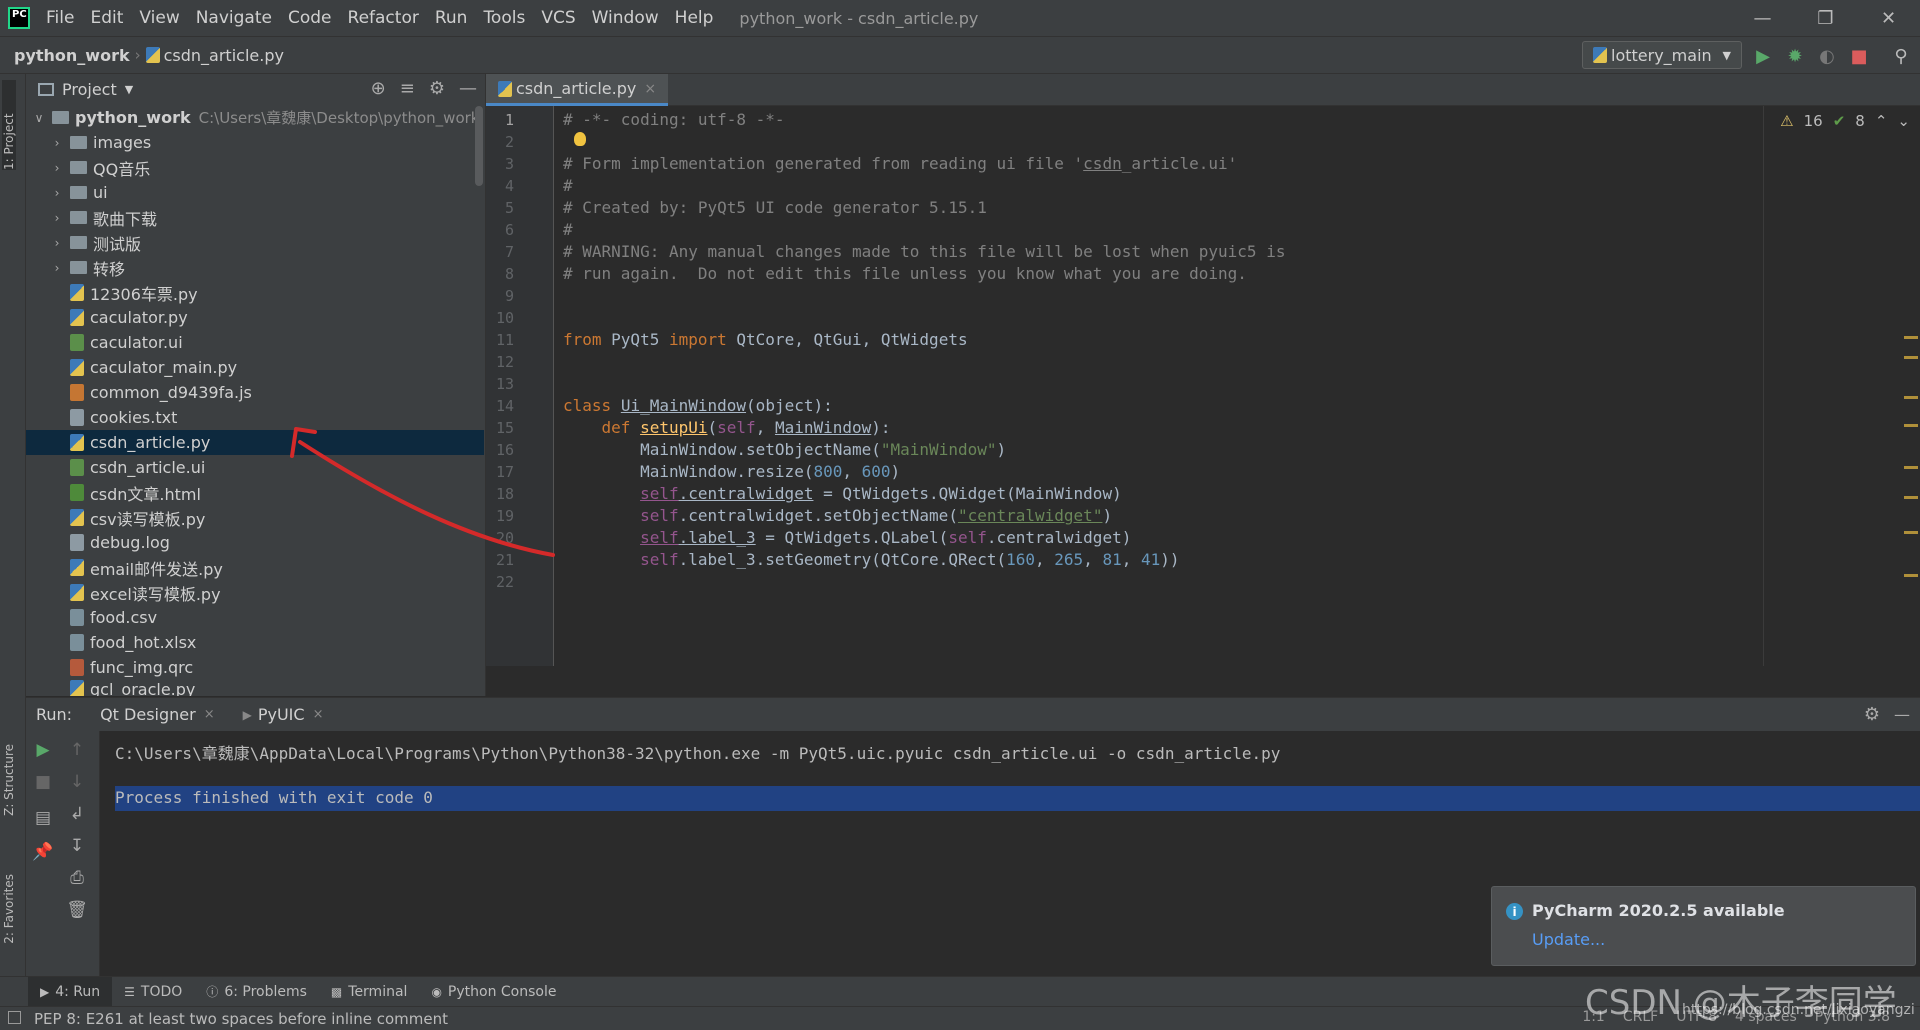  Describe the element at coordinates (310, 18) in the screenshot. I see `menu-code: Code` at that location.